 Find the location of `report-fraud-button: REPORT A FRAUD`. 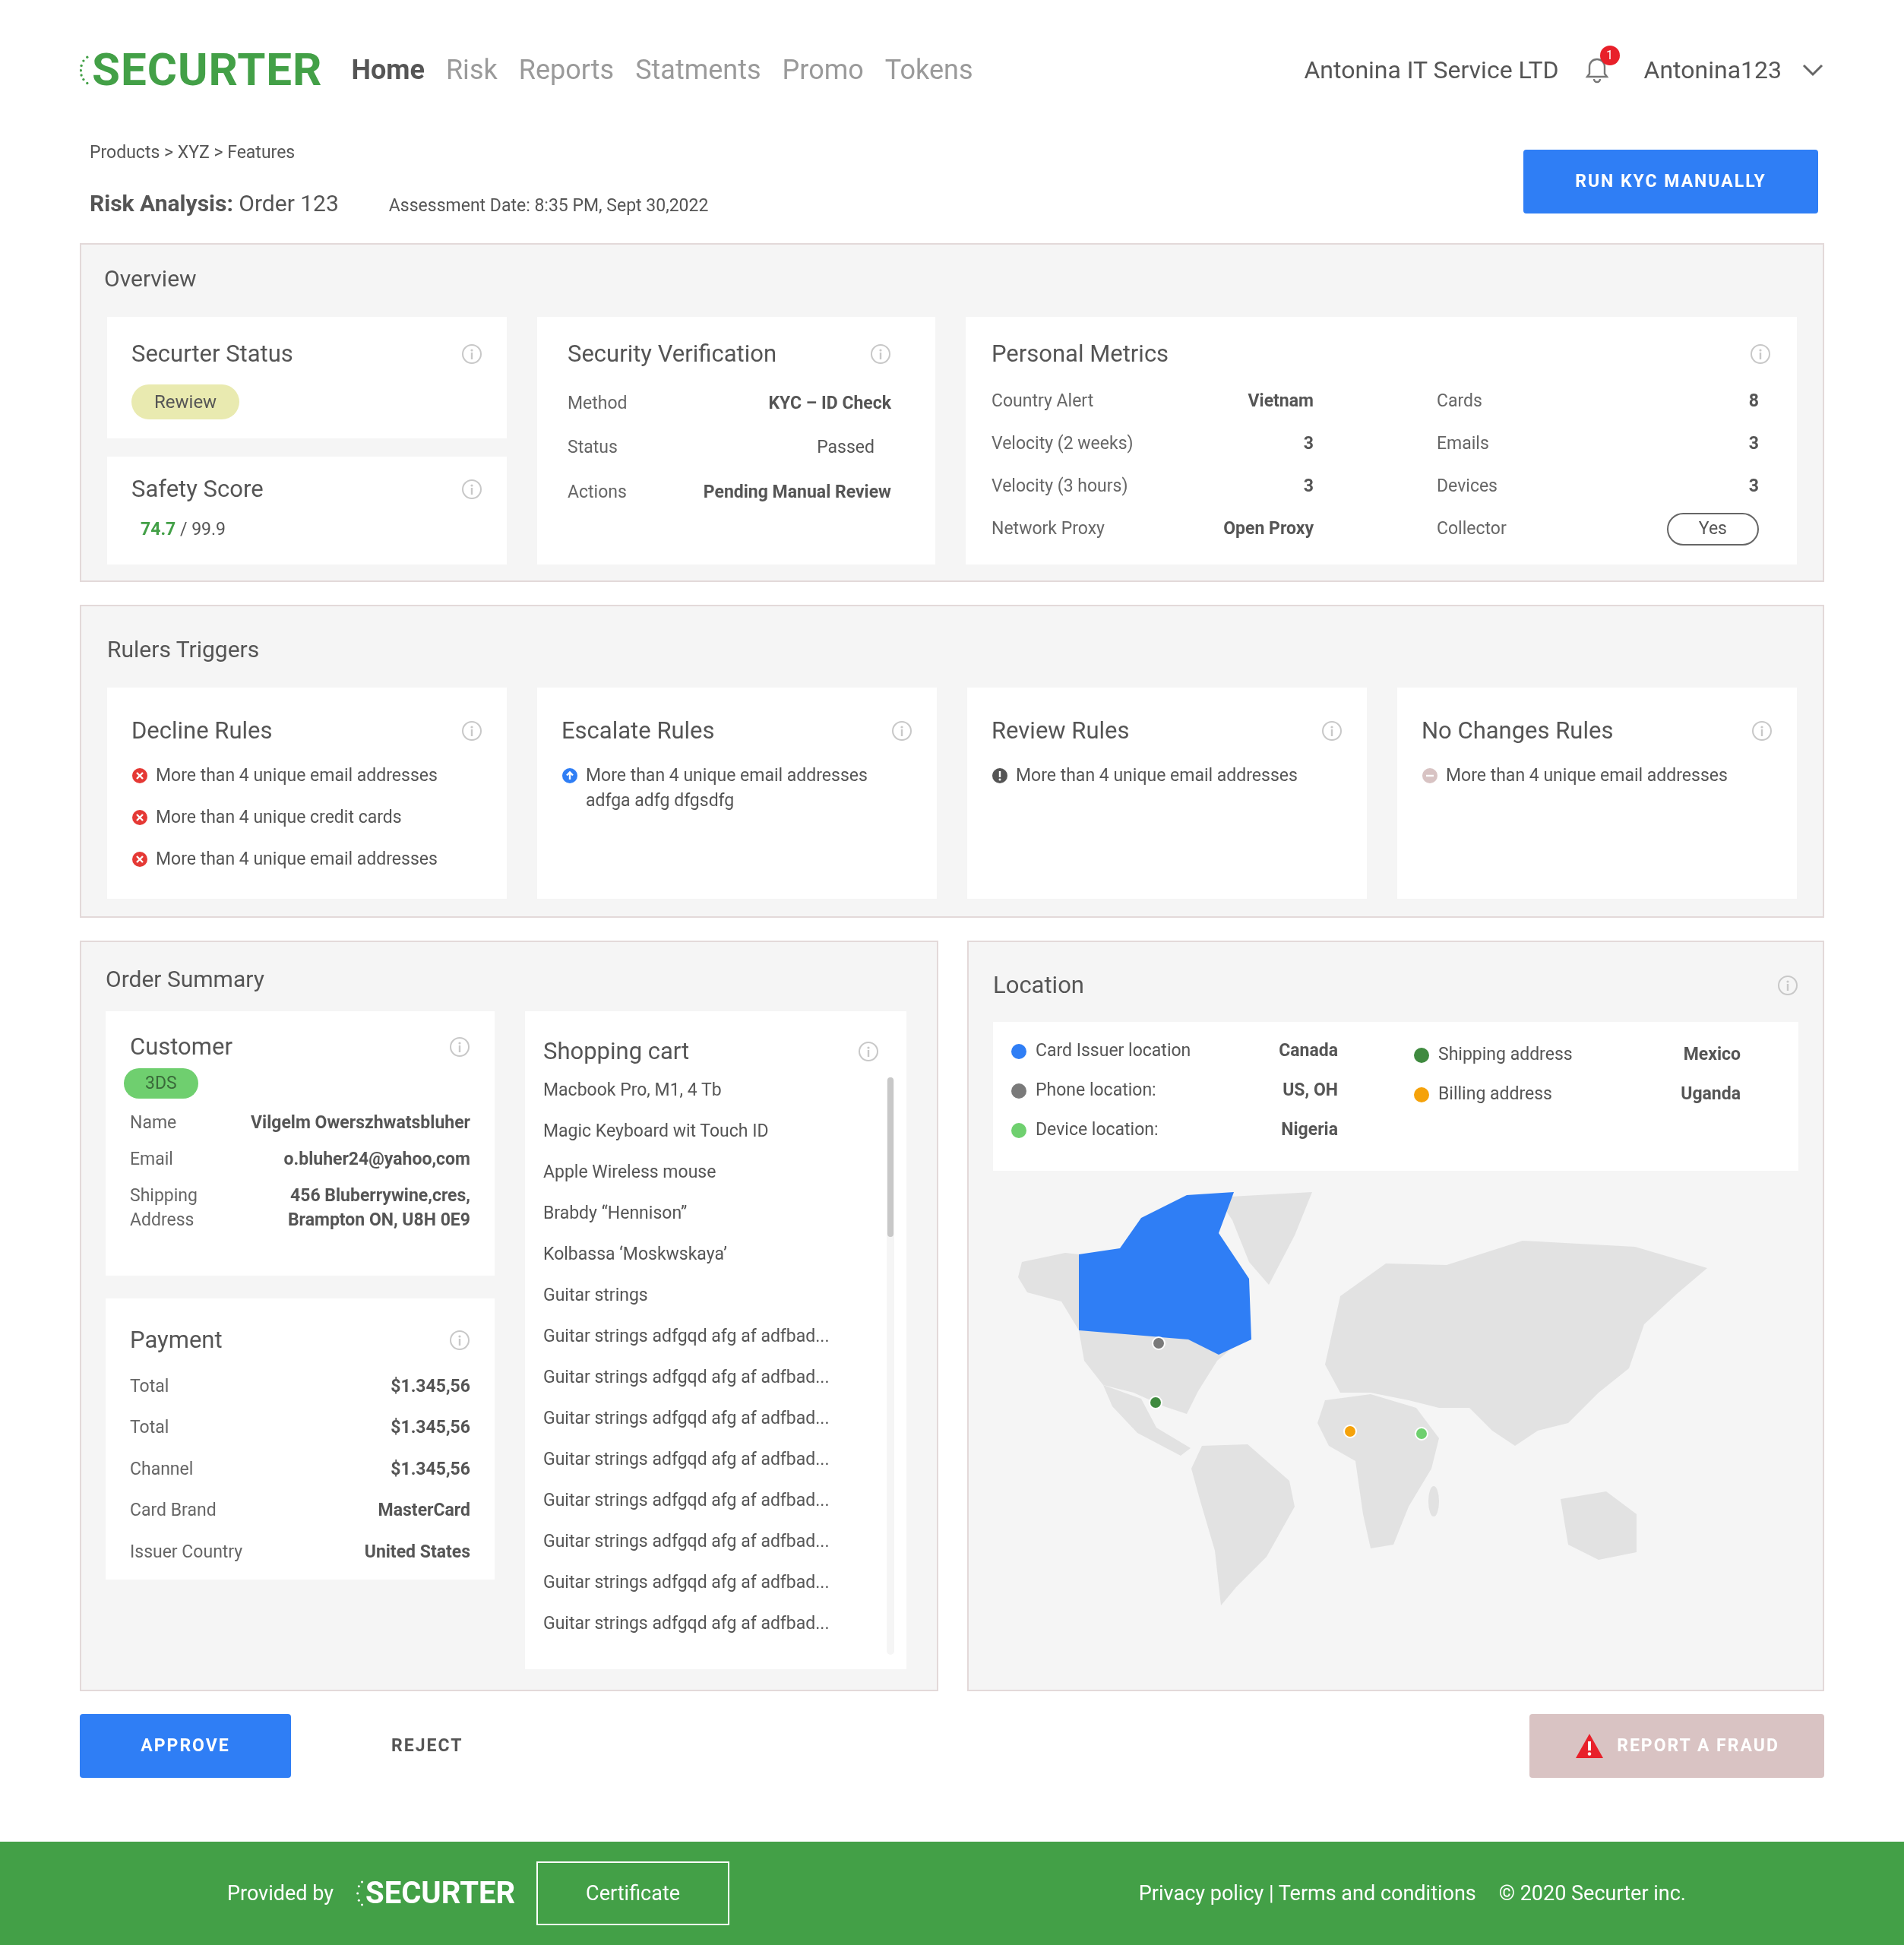

report-fraud-button: REPORT A FRAUD is located at coordinates (1676, 1746).